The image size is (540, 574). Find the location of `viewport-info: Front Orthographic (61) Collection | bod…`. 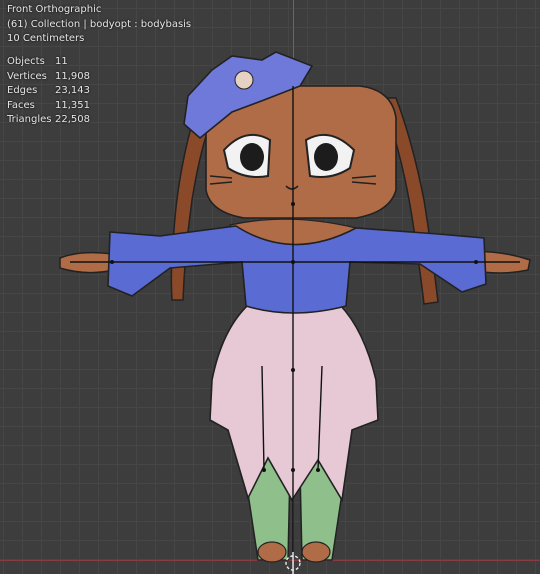

viewport-info: Front Orthographic (61) Collection | bod… is located at coordinates (99, 25).